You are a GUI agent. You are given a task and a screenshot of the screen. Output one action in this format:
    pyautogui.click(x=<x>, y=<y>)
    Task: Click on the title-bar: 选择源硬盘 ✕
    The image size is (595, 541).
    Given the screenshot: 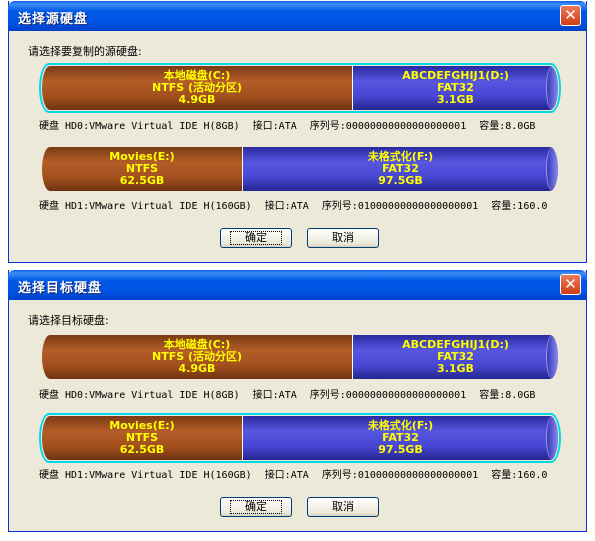 What is the action you would take?
    pyautogui.click(x=297, y=16)
    